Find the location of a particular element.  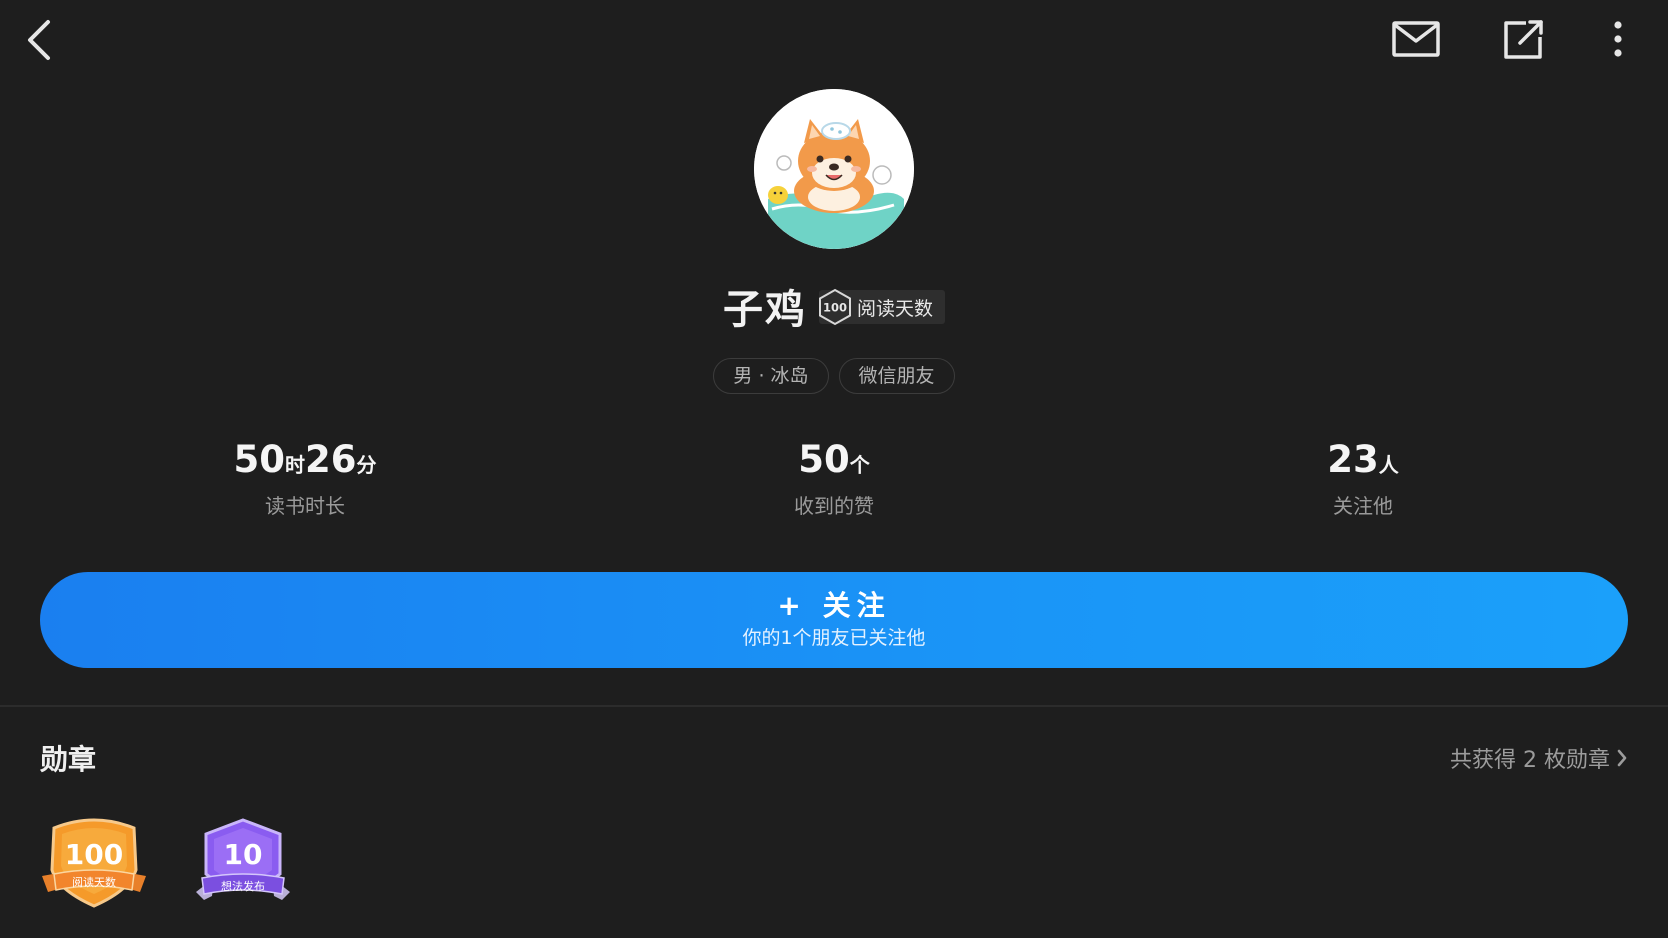

medal-reading-days: 100 阅读天数 is located at coordinates (94, 864).